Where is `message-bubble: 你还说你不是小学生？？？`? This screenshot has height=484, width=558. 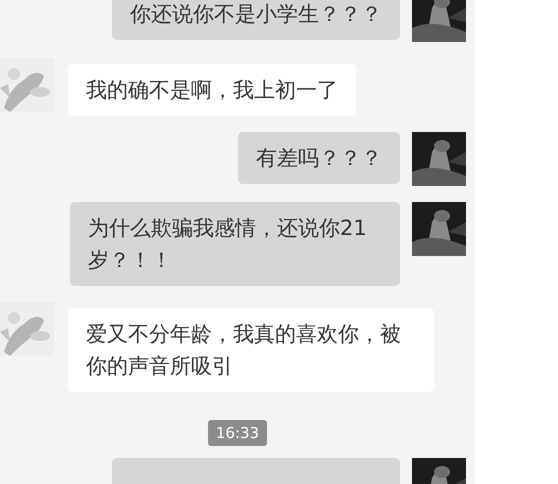 message-bubble: 你还说你不是小学生？？？ is located at coordinates (256, 20).